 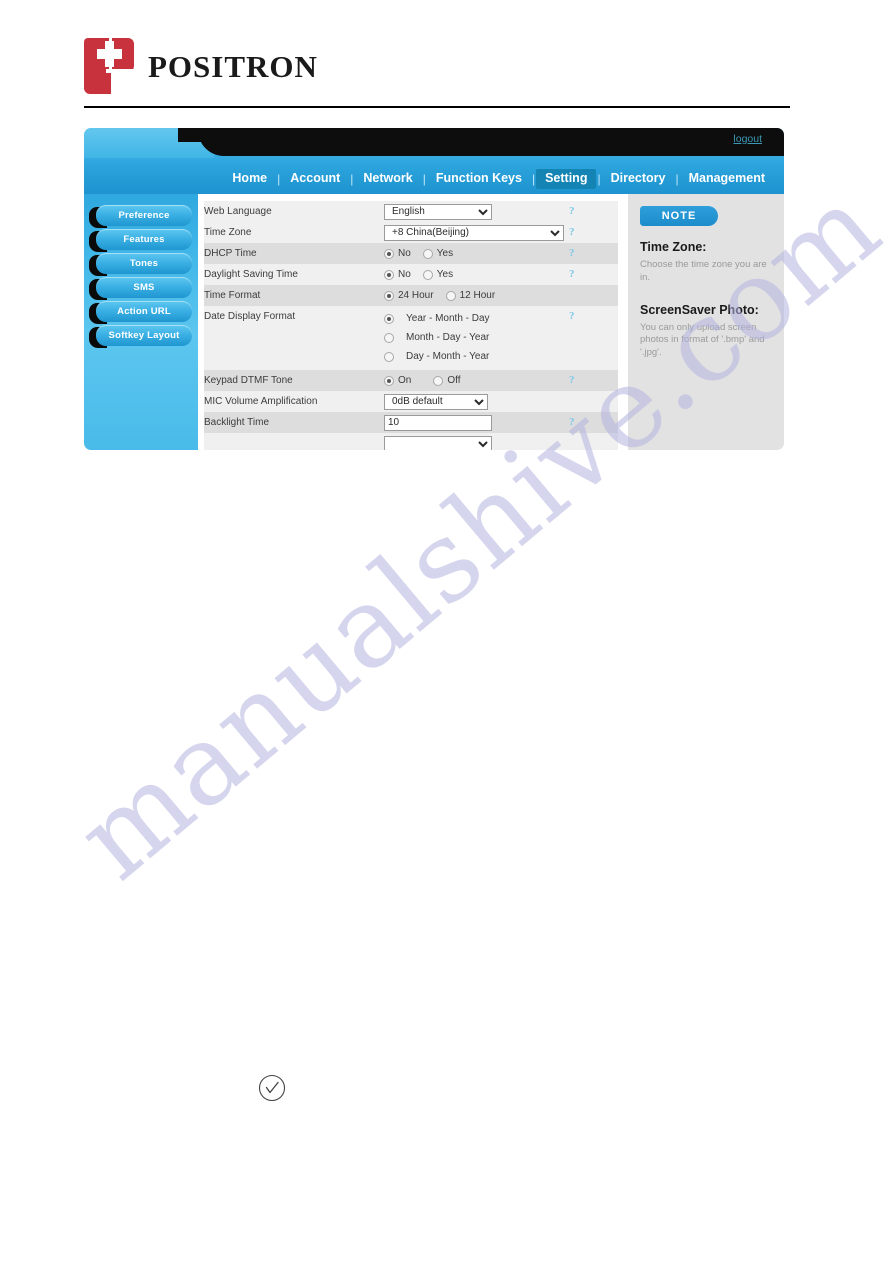 I want to click on help-icon-backlight-time: ?, so click(x=572, y=422).